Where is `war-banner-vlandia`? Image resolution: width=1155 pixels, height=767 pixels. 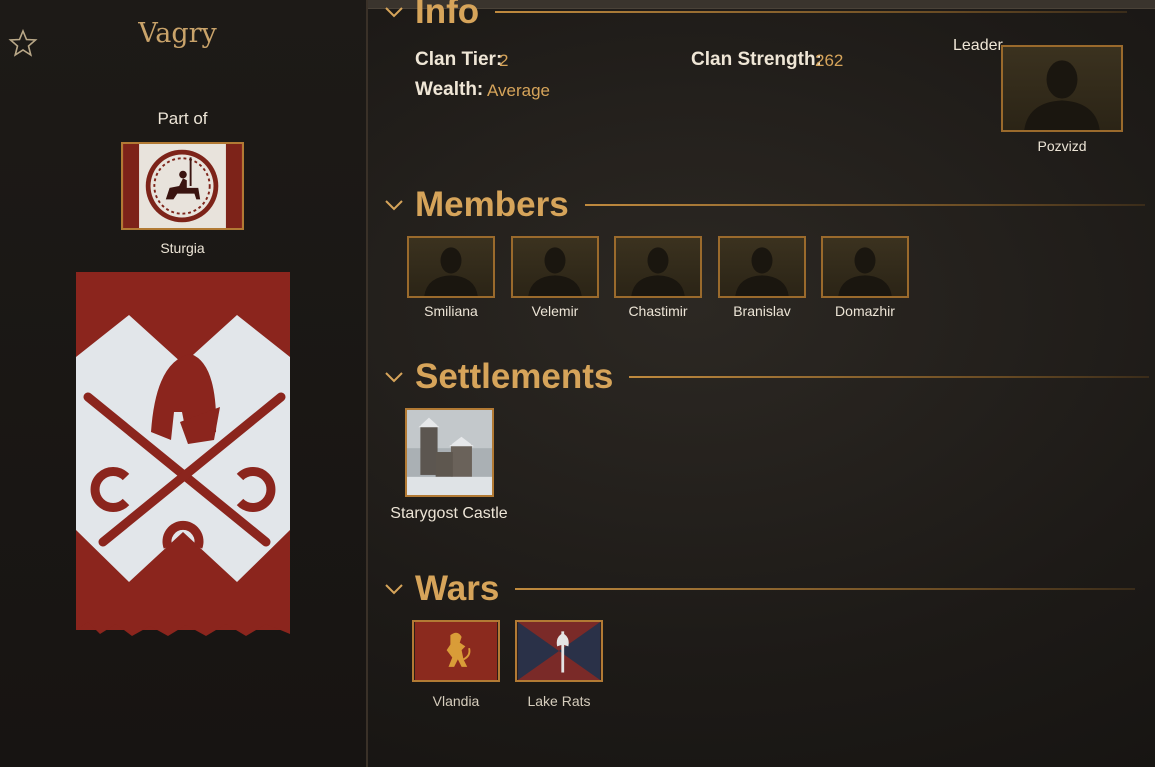
war-banner-vlandia is located at coordinates (456, 651).